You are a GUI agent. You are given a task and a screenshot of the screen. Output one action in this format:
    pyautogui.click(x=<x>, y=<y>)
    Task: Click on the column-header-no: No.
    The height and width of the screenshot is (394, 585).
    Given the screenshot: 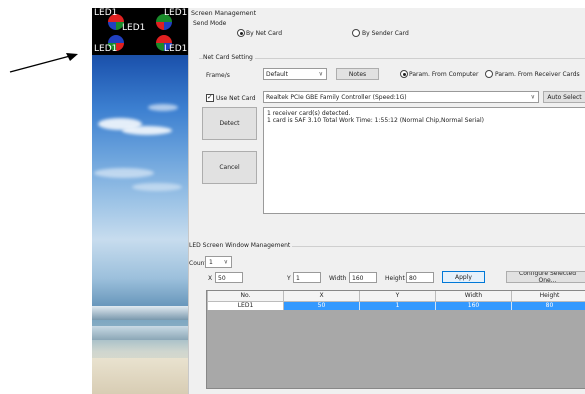 What is the action you would take?
    pyautogui.click(x=245, y=296)
    